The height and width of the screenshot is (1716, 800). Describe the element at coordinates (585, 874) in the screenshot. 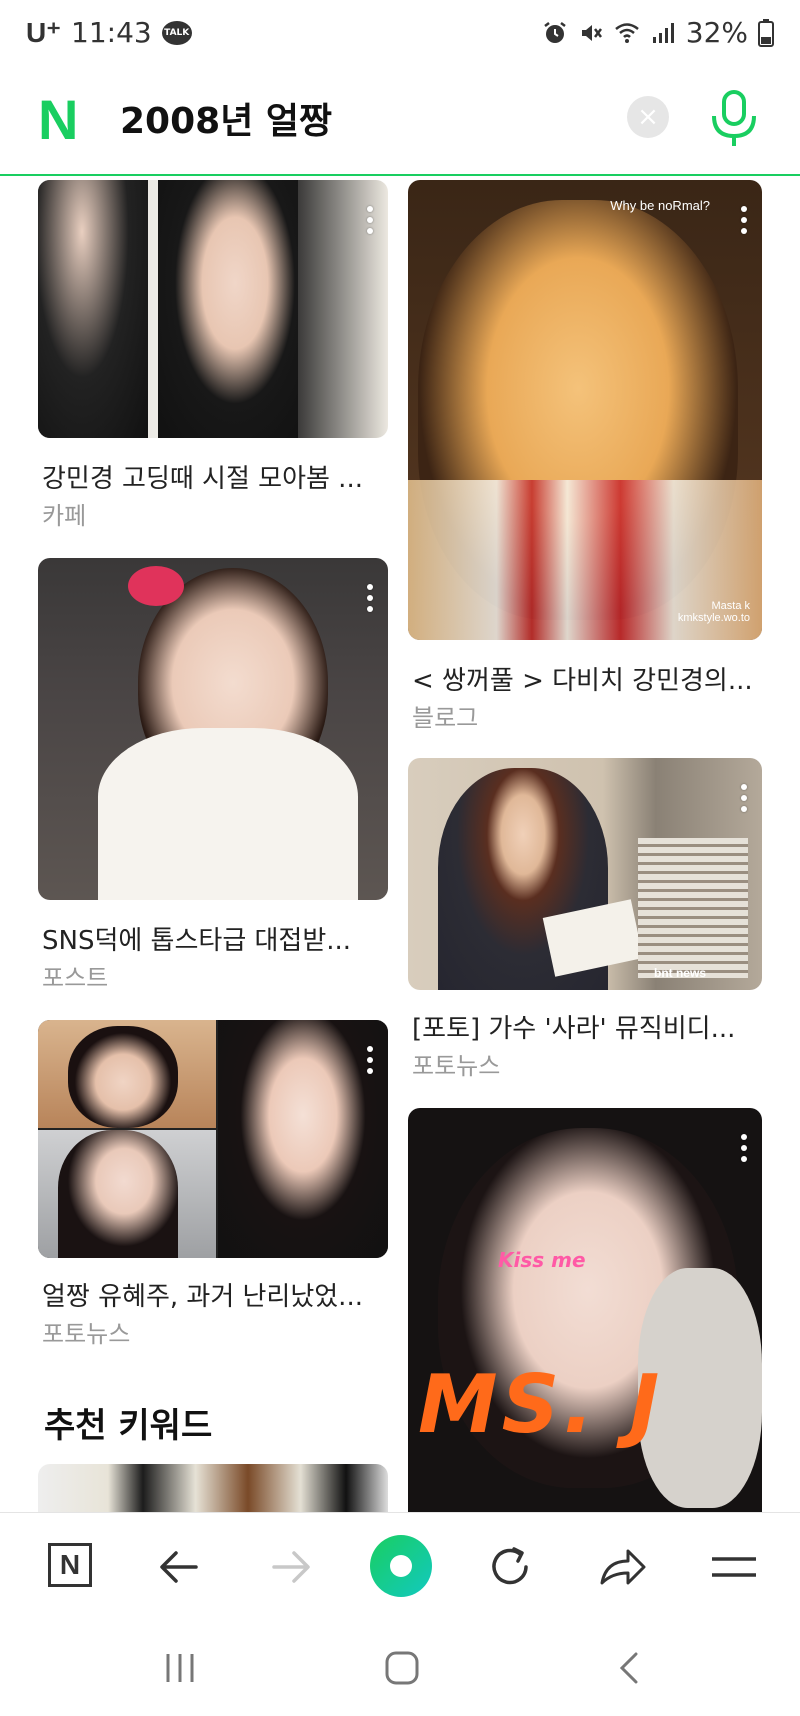

I see `result-image: bnt news` at that location.